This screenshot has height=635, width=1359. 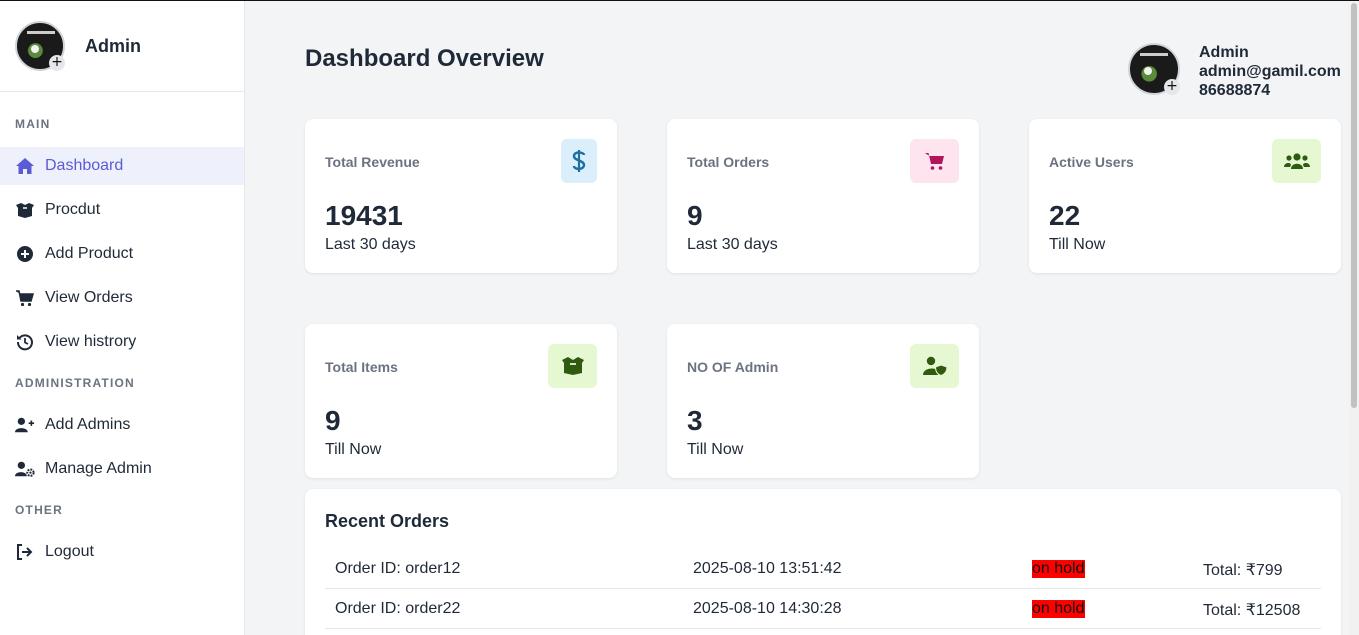 What do you see at coordinates (33, 124) in the screenshot?
I see `section-label-main: MAIN` at bounding box center [33, 124].